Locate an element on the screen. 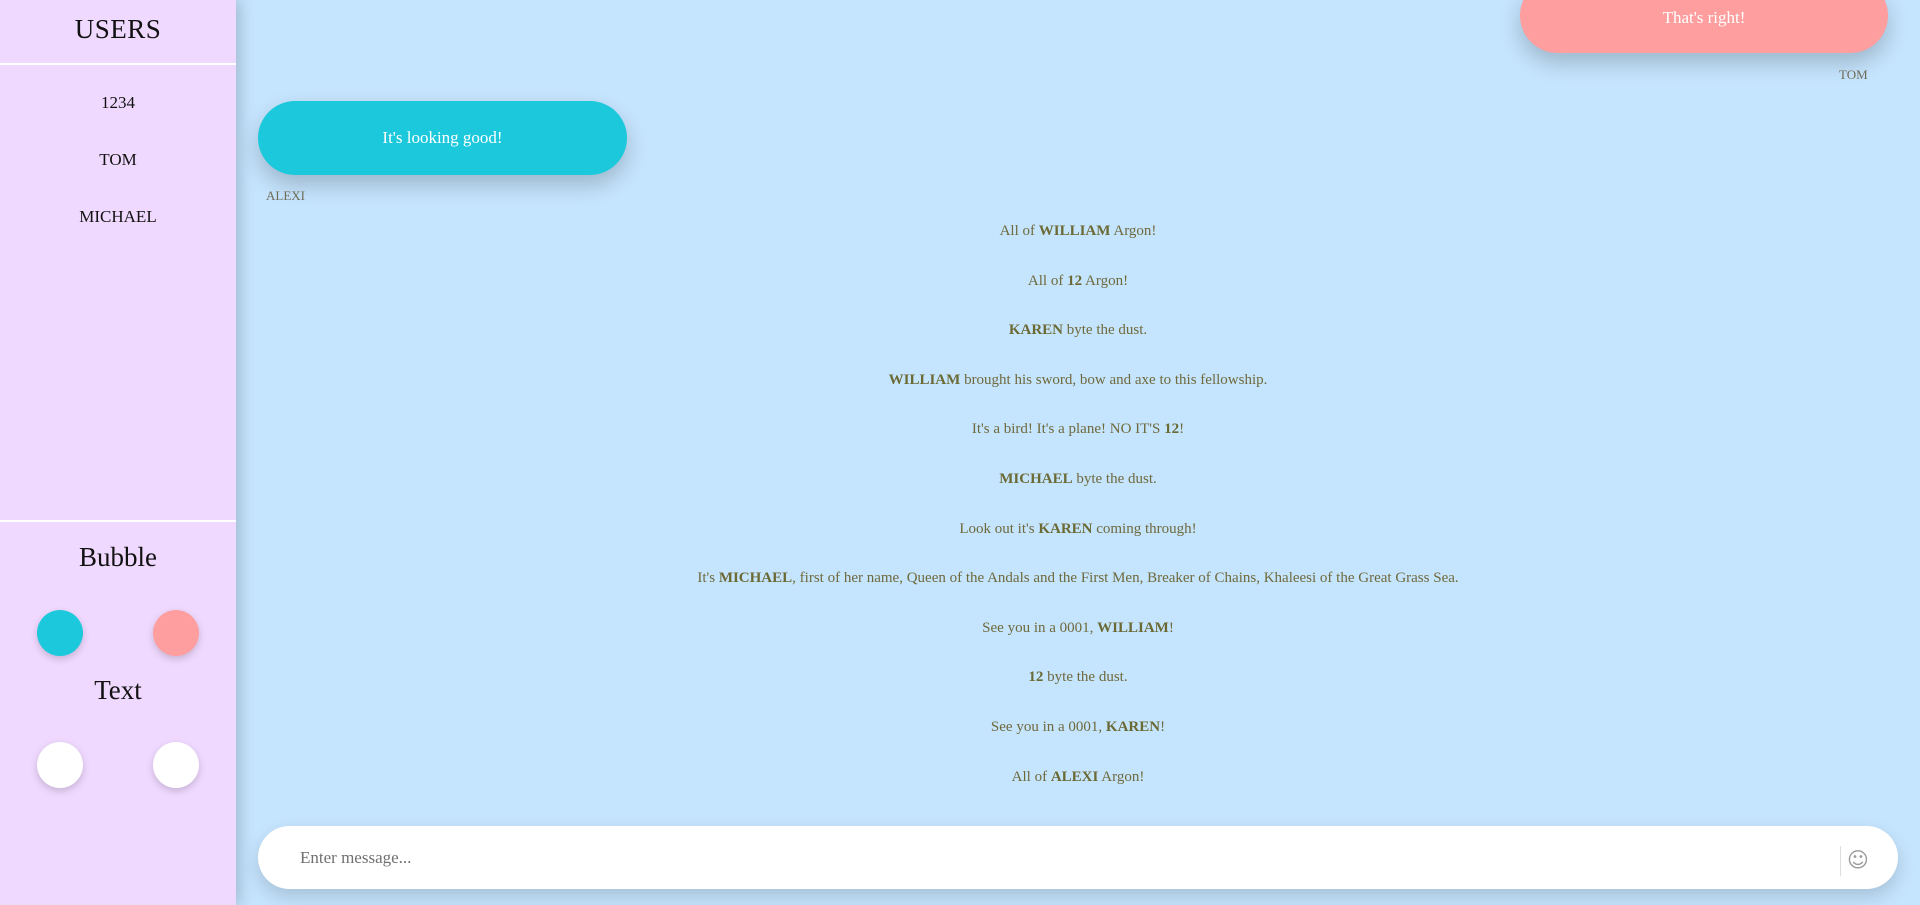  user-list: 1234 TOM MICHAEL is located at coordinates (118, 163).